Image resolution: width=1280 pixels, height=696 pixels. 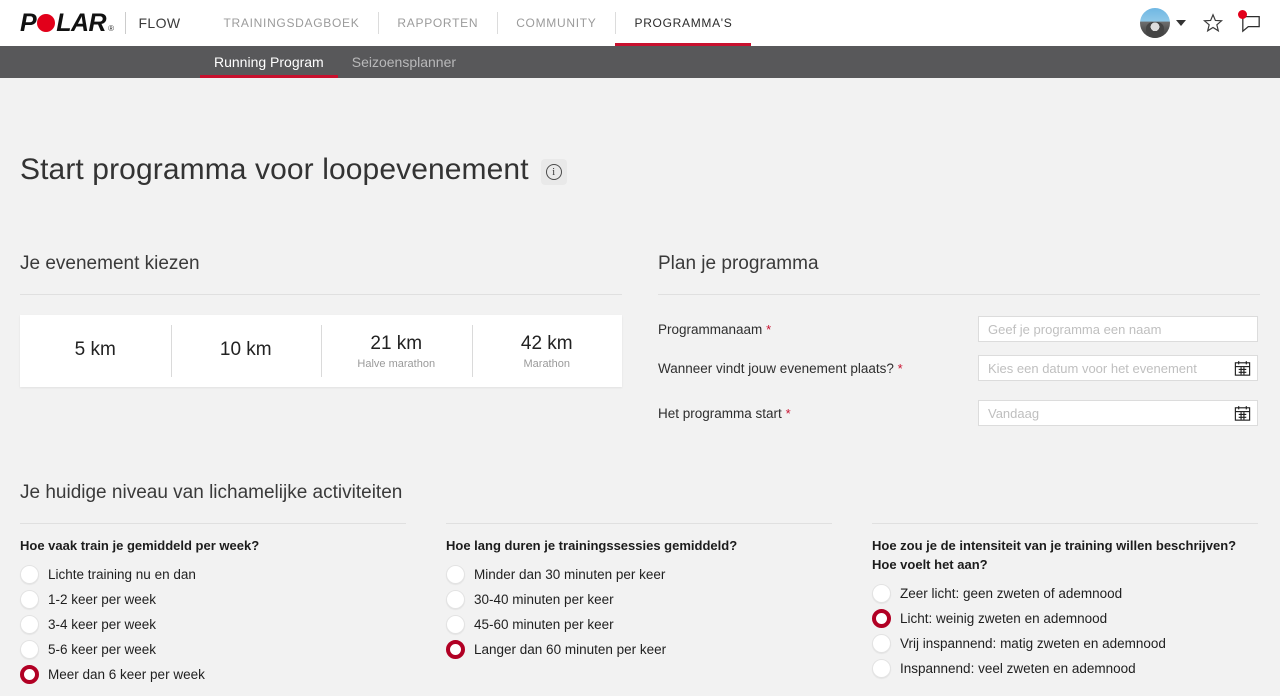 I want to click on subnav-item-running-program: Running Program, so click(x=269, y=62).